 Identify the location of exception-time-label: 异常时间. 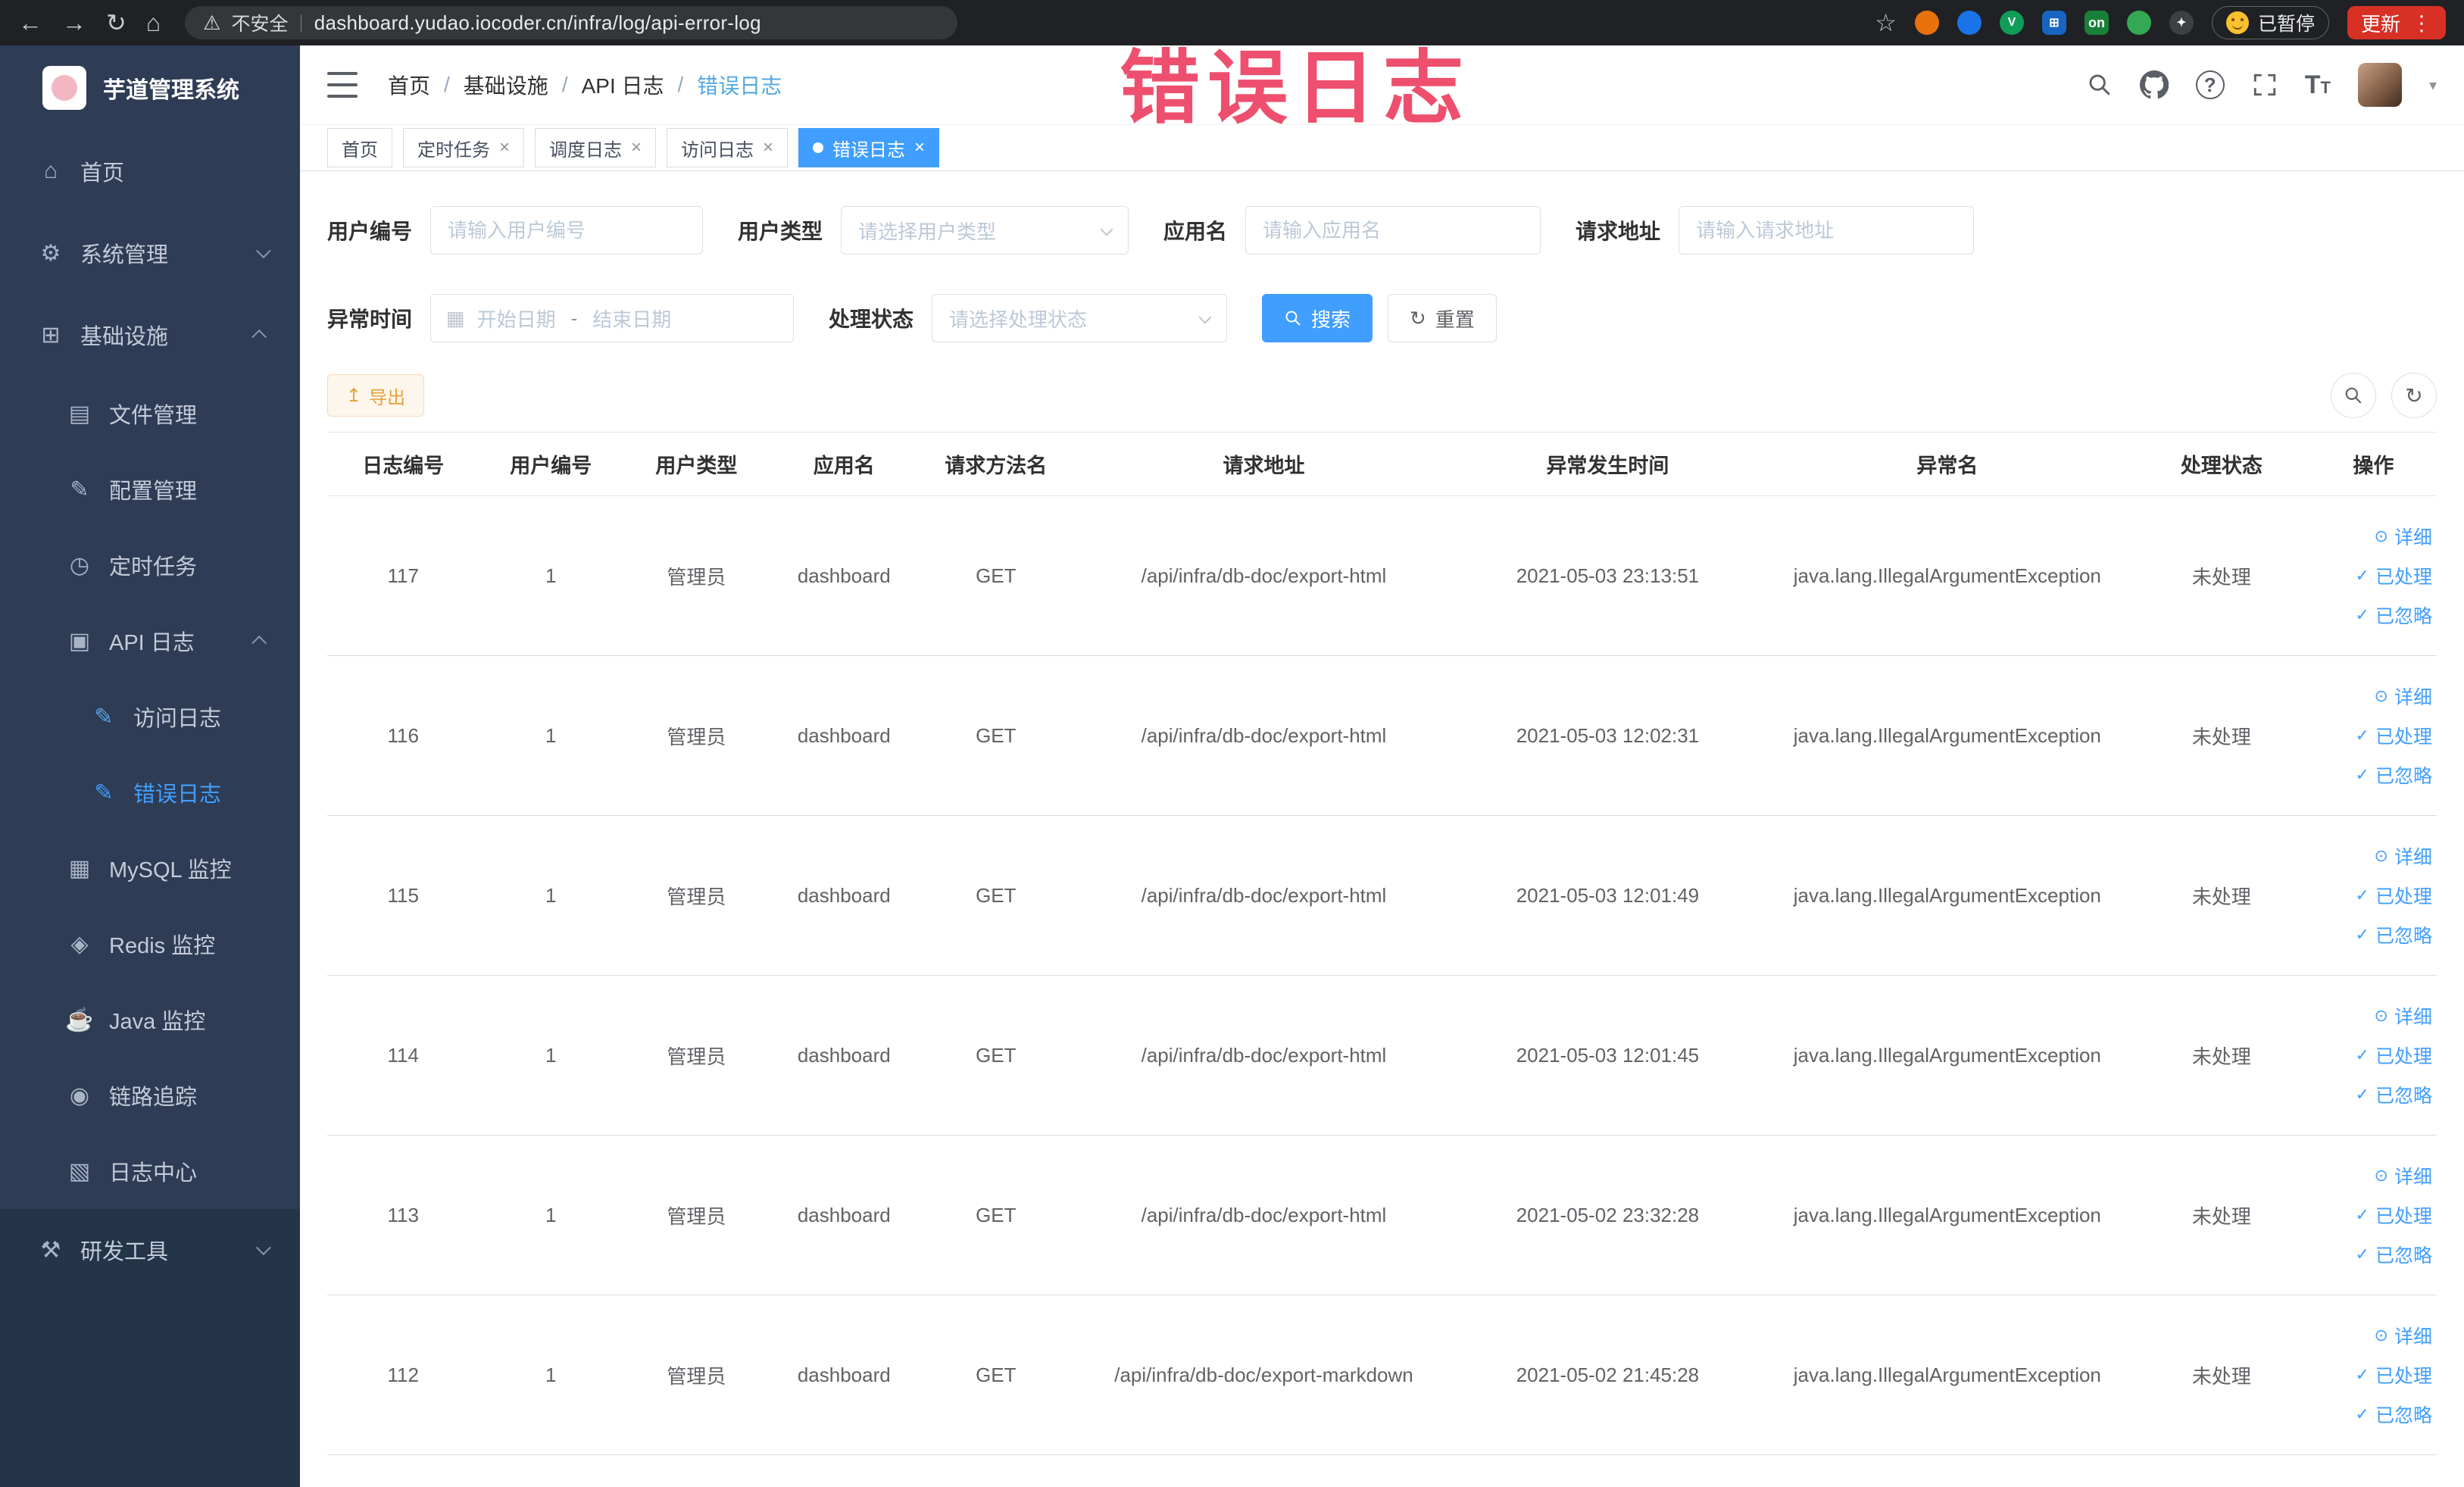
(370, 319).